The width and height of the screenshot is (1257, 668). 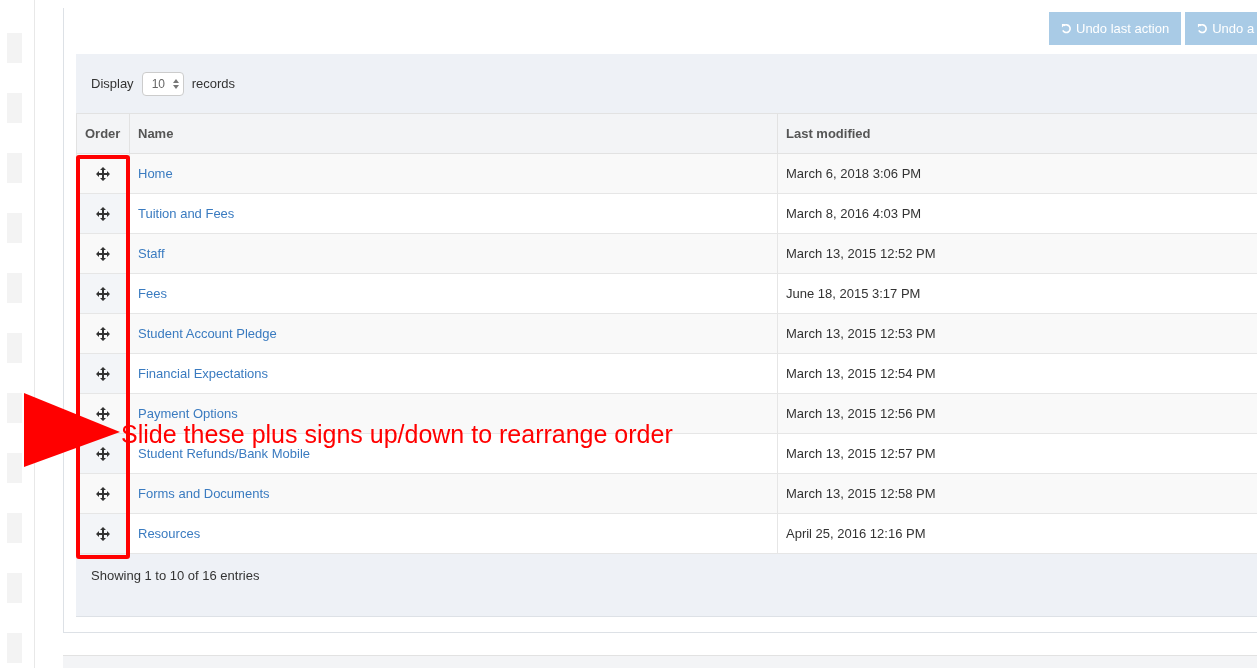 What do you see at coordinates (1017, 173) in the screenshot?
I see `table-cell: March 6, 2018 3:06 PM` at bounding box center [1017, 173].